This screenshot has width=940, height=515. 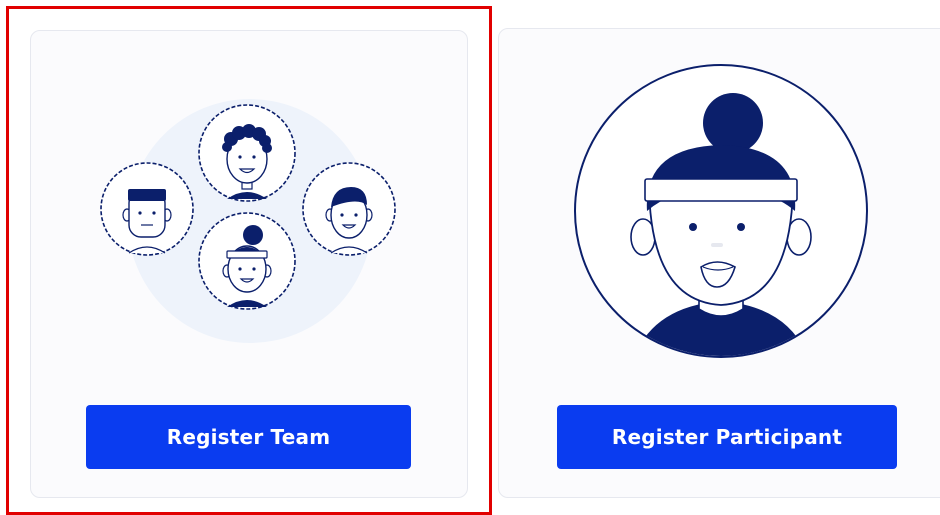 I want to click on team-avatars-icon, so click(x=248, y=221).